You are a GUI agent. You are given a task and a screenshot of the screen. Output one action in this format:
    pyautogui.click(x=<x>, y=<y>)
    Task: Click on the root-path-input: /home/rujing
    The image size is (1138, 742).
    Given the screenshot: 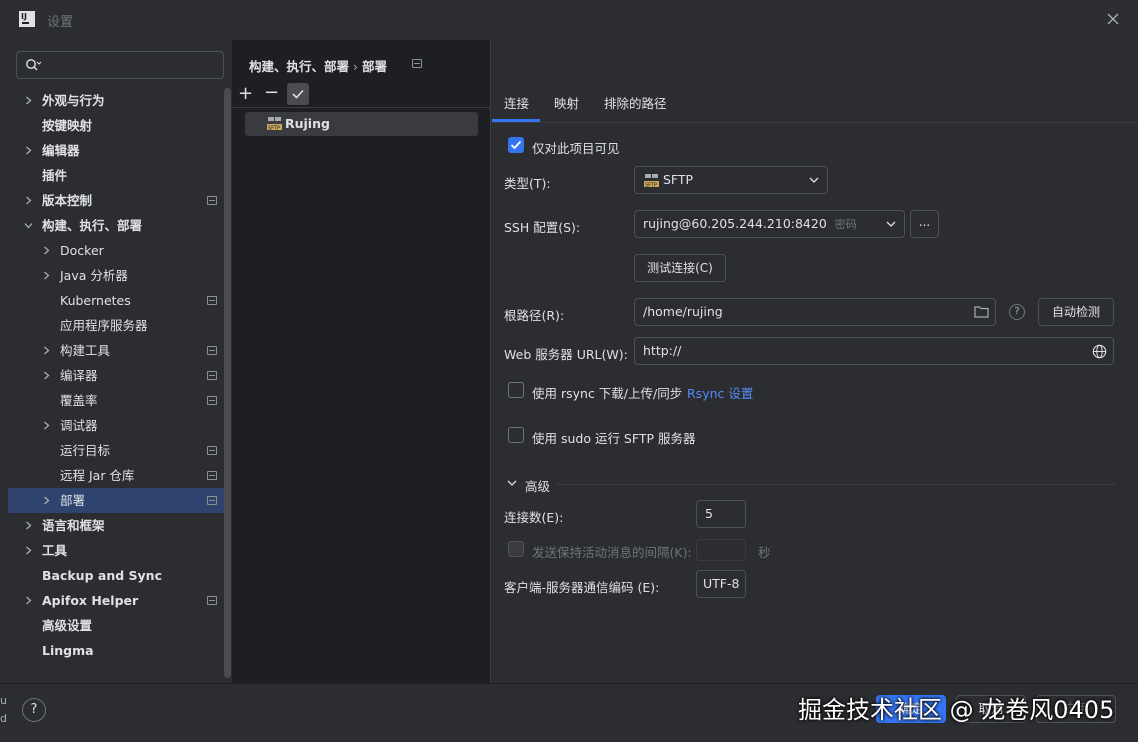 What is the action you would take?
    pyautogui.click(x=815, y=312)
    